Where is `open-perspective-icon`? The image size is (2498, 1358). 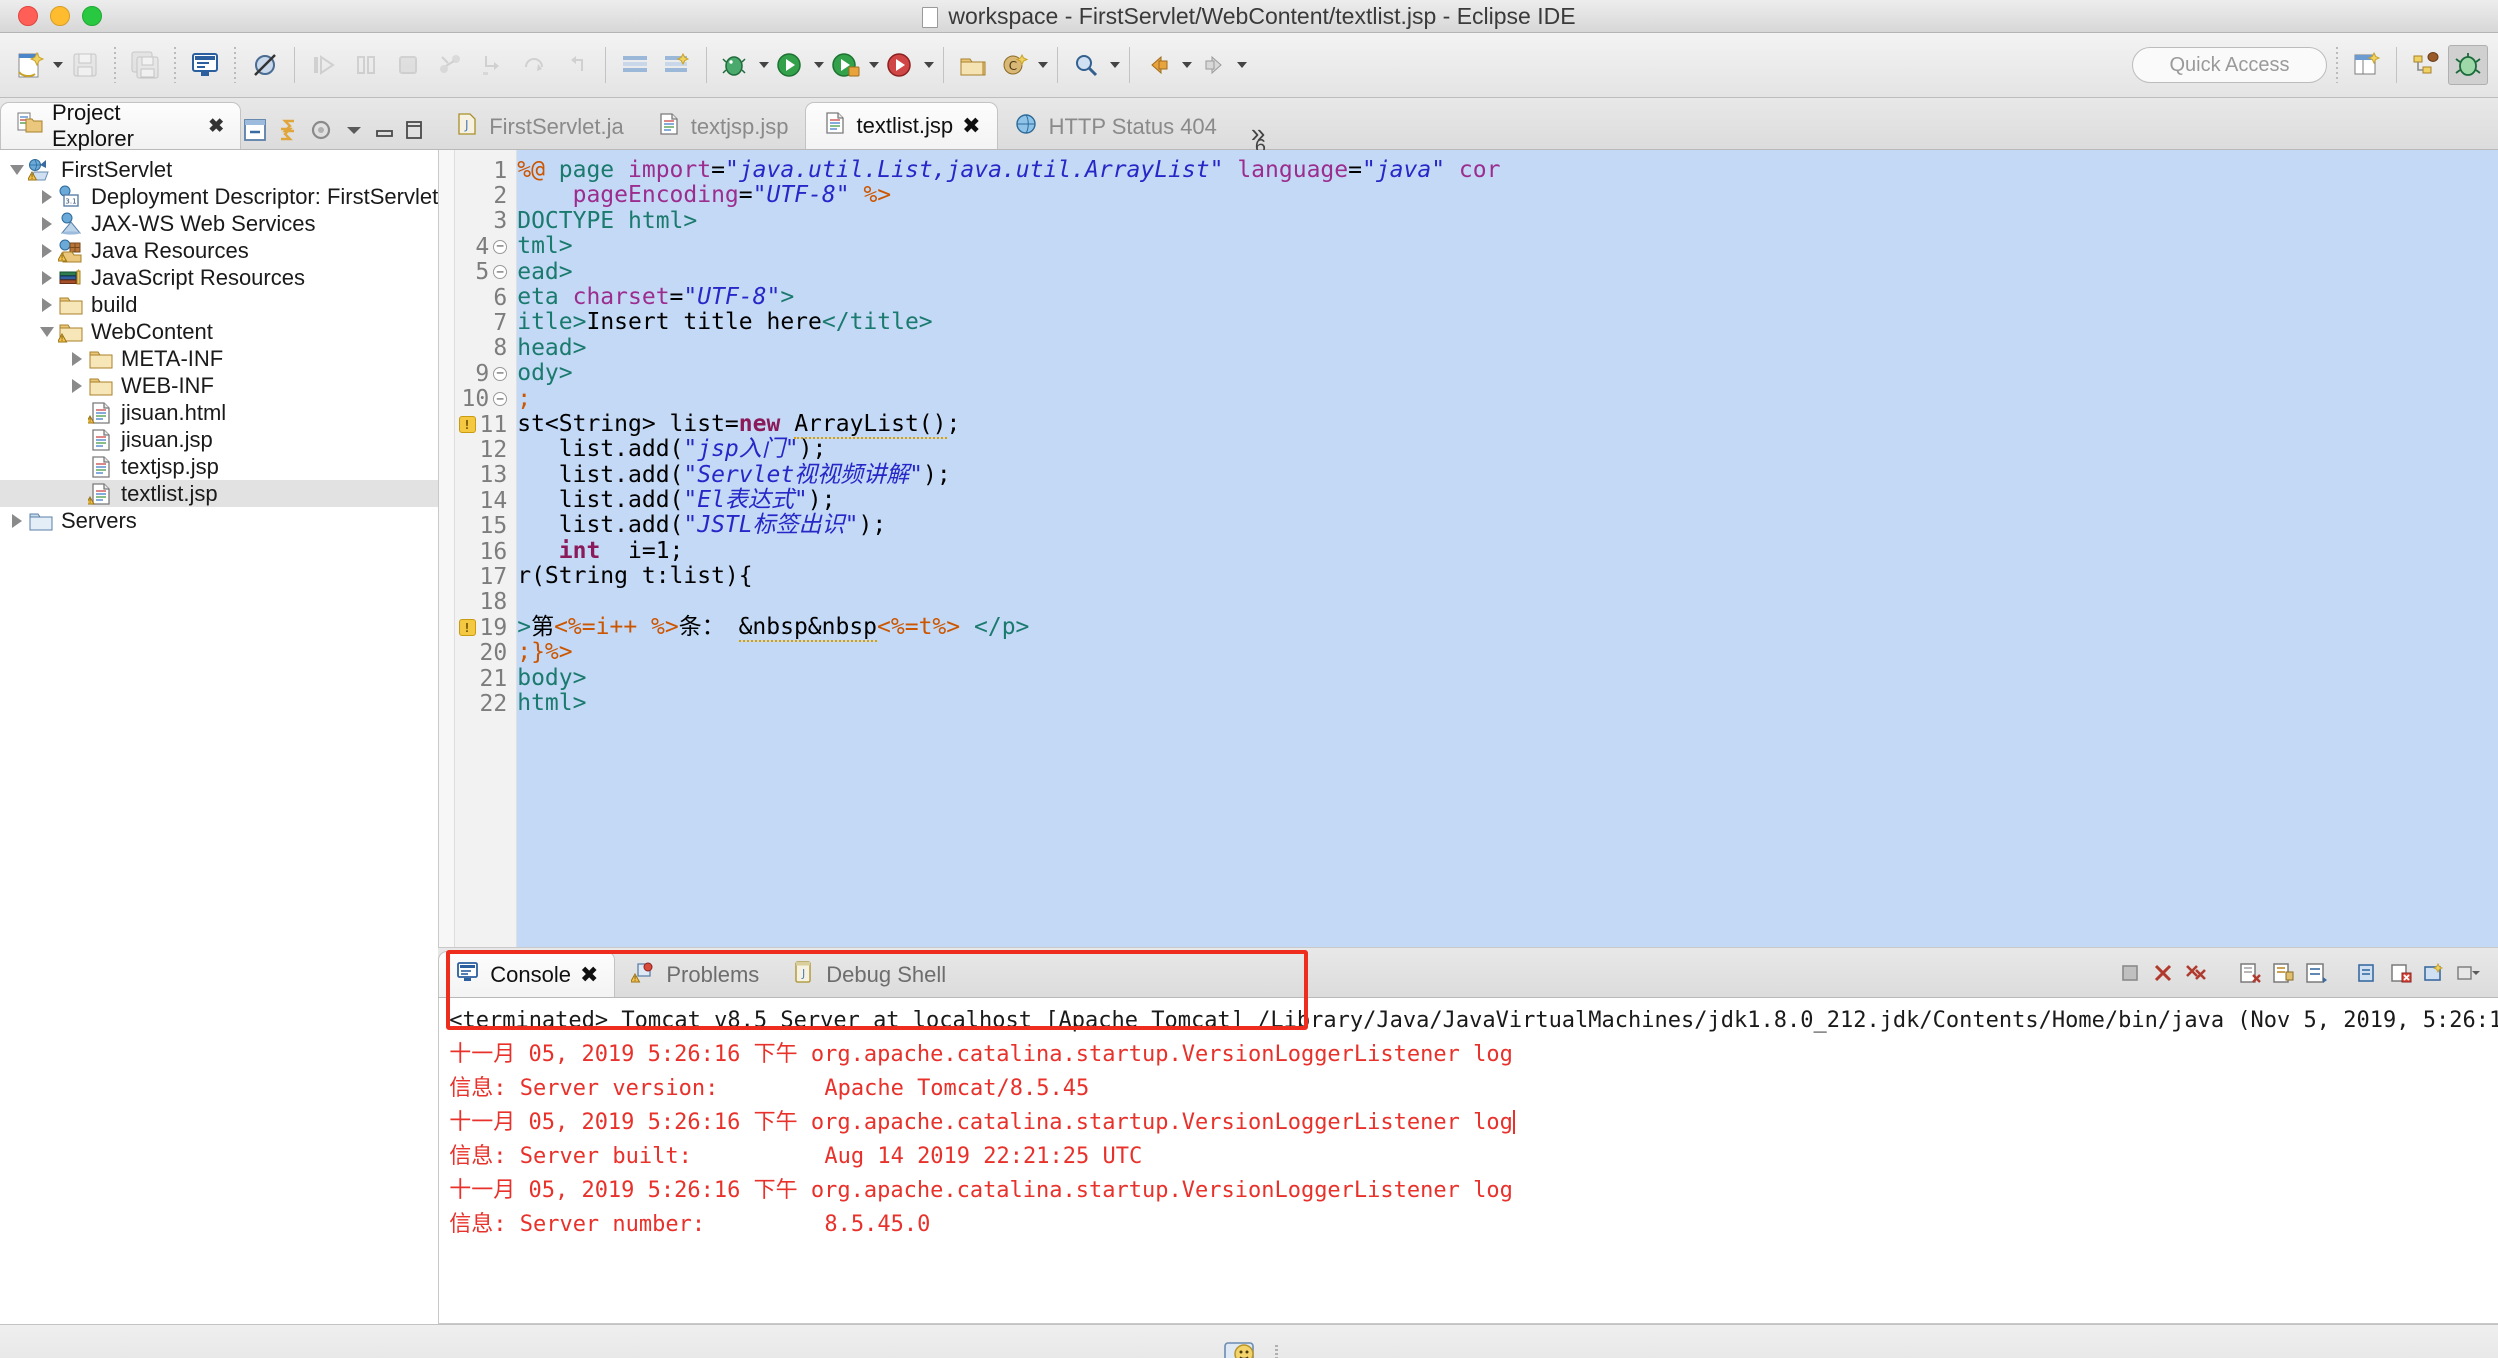 open-perspective-icon is located at coordinates (2367, 65).